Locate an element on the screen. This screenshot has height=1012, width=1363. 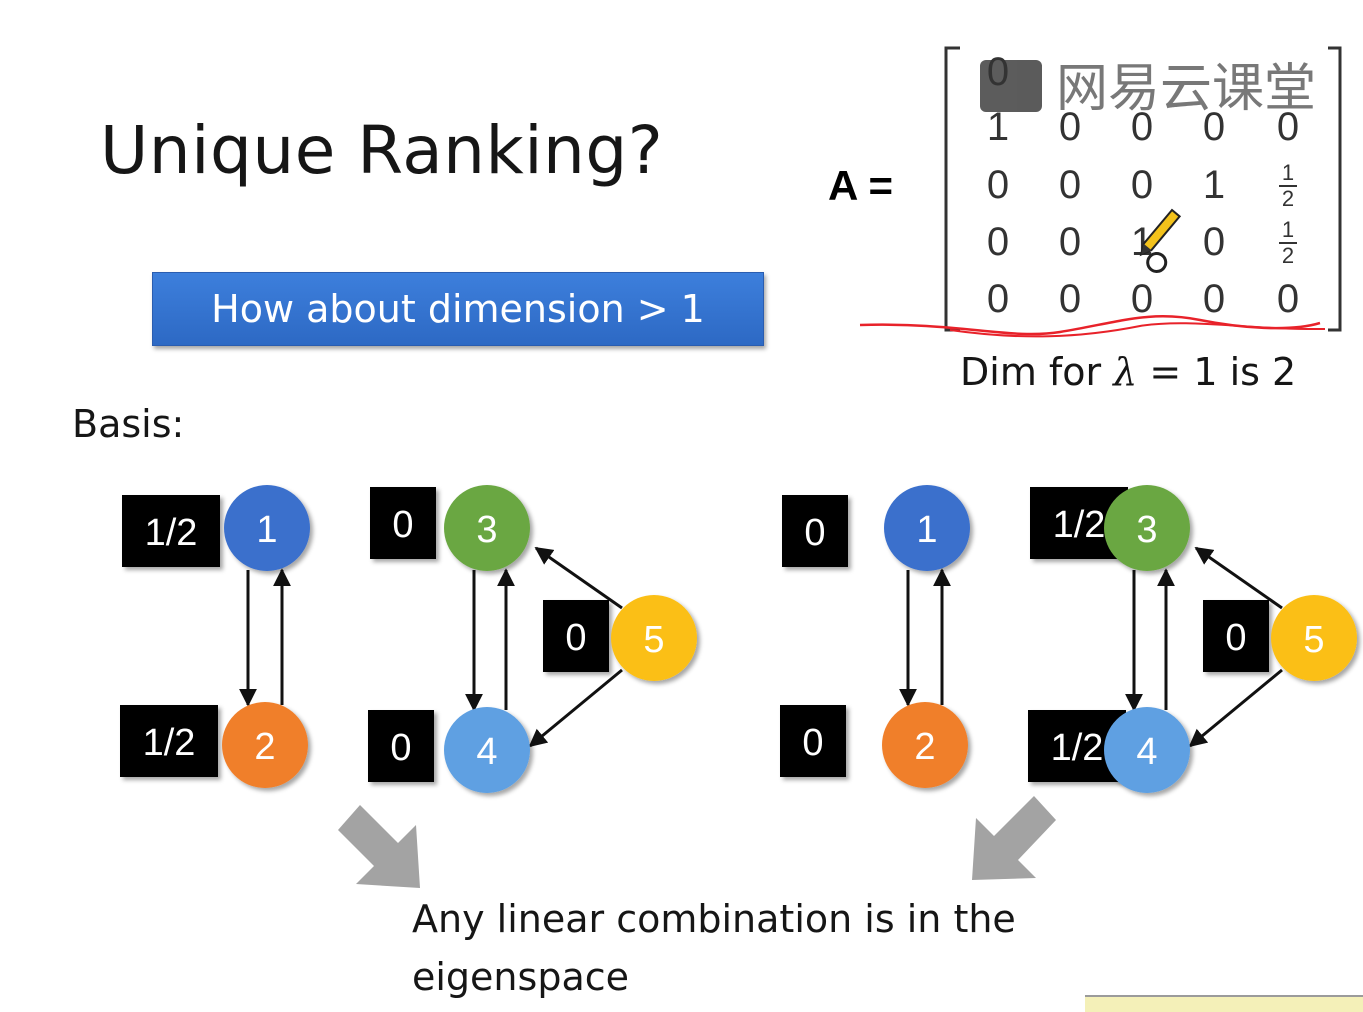
caption-line-2: eigenspace is located at coordinates (520, 977).